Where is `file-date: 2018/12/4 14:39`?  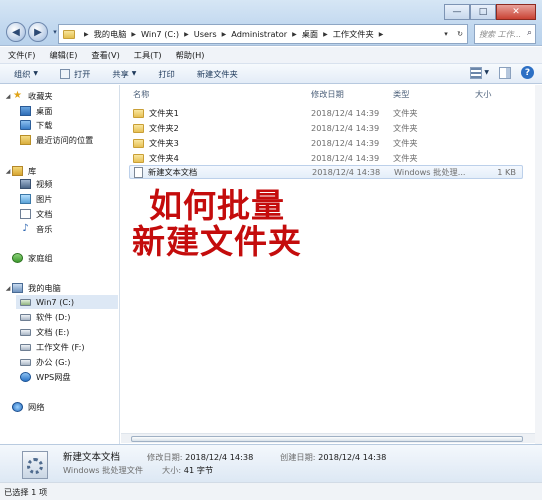 file-date: 2018/12/4 14:39 is located at coordinates (345, 113).